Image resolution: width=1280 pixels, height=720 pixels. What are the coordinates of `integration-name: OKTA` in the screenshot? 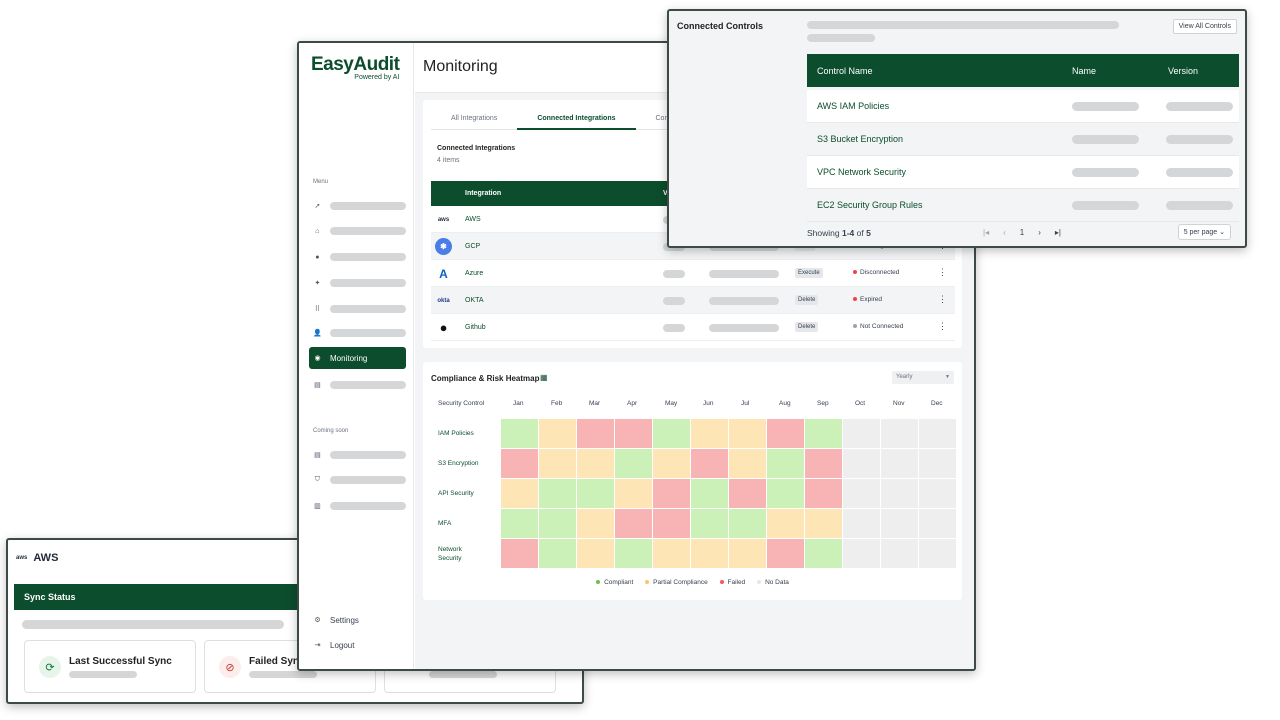 It's located at (474, 300).